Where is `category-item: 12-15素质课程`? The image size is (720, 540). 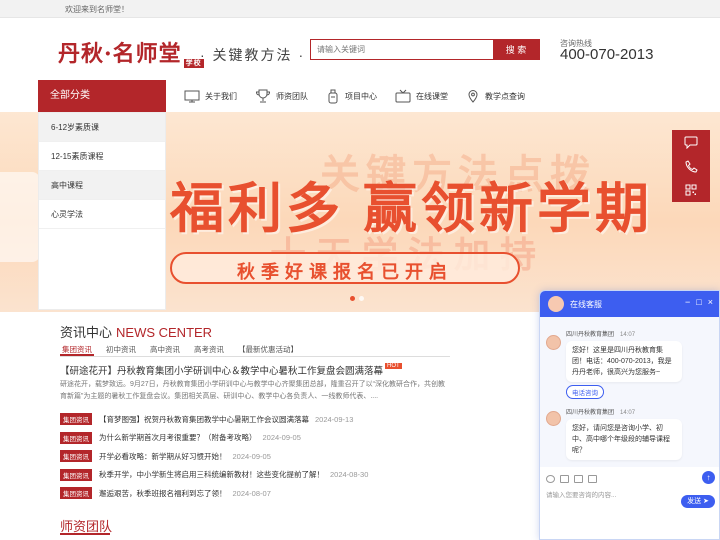 category-item: 12-15素质课程 is located at coordinates (102, 156).